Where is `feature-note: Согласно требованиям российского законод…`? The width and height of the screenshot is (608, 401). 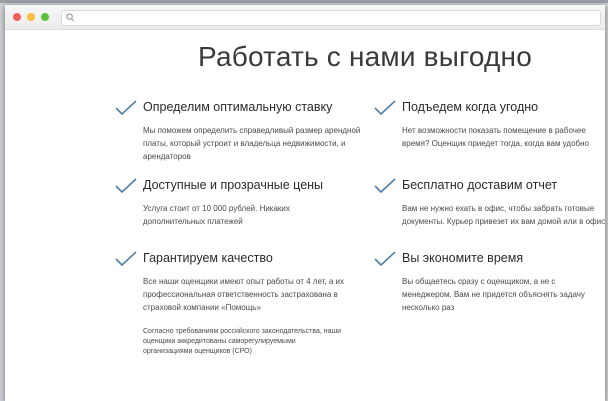
feature-note: Согласно требованиям российского законод… is located at coordinates (242, 341).